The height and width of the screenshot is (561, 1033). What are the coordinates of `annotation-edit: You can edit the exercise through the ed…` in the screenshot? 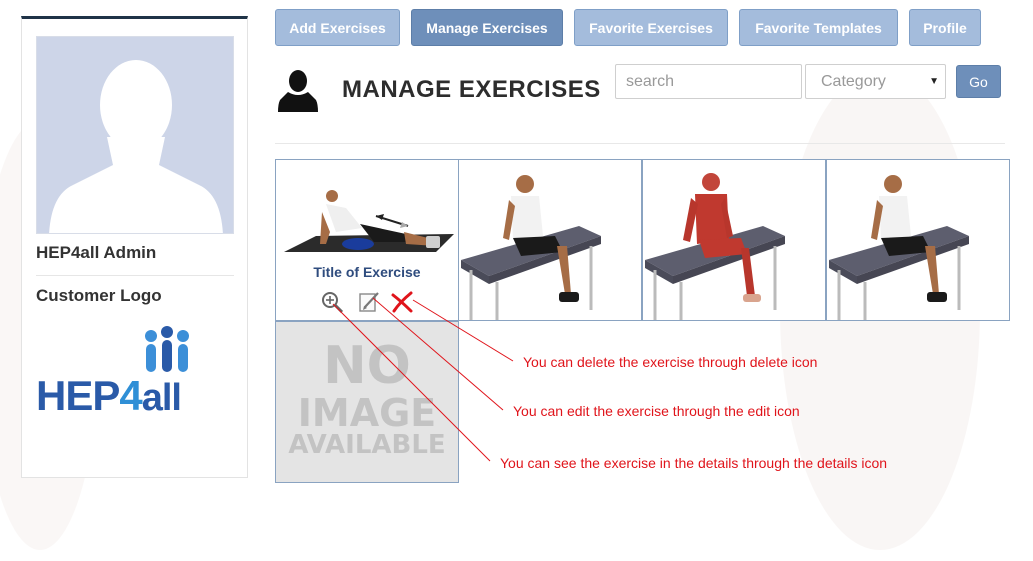 It's located at (656, 411).